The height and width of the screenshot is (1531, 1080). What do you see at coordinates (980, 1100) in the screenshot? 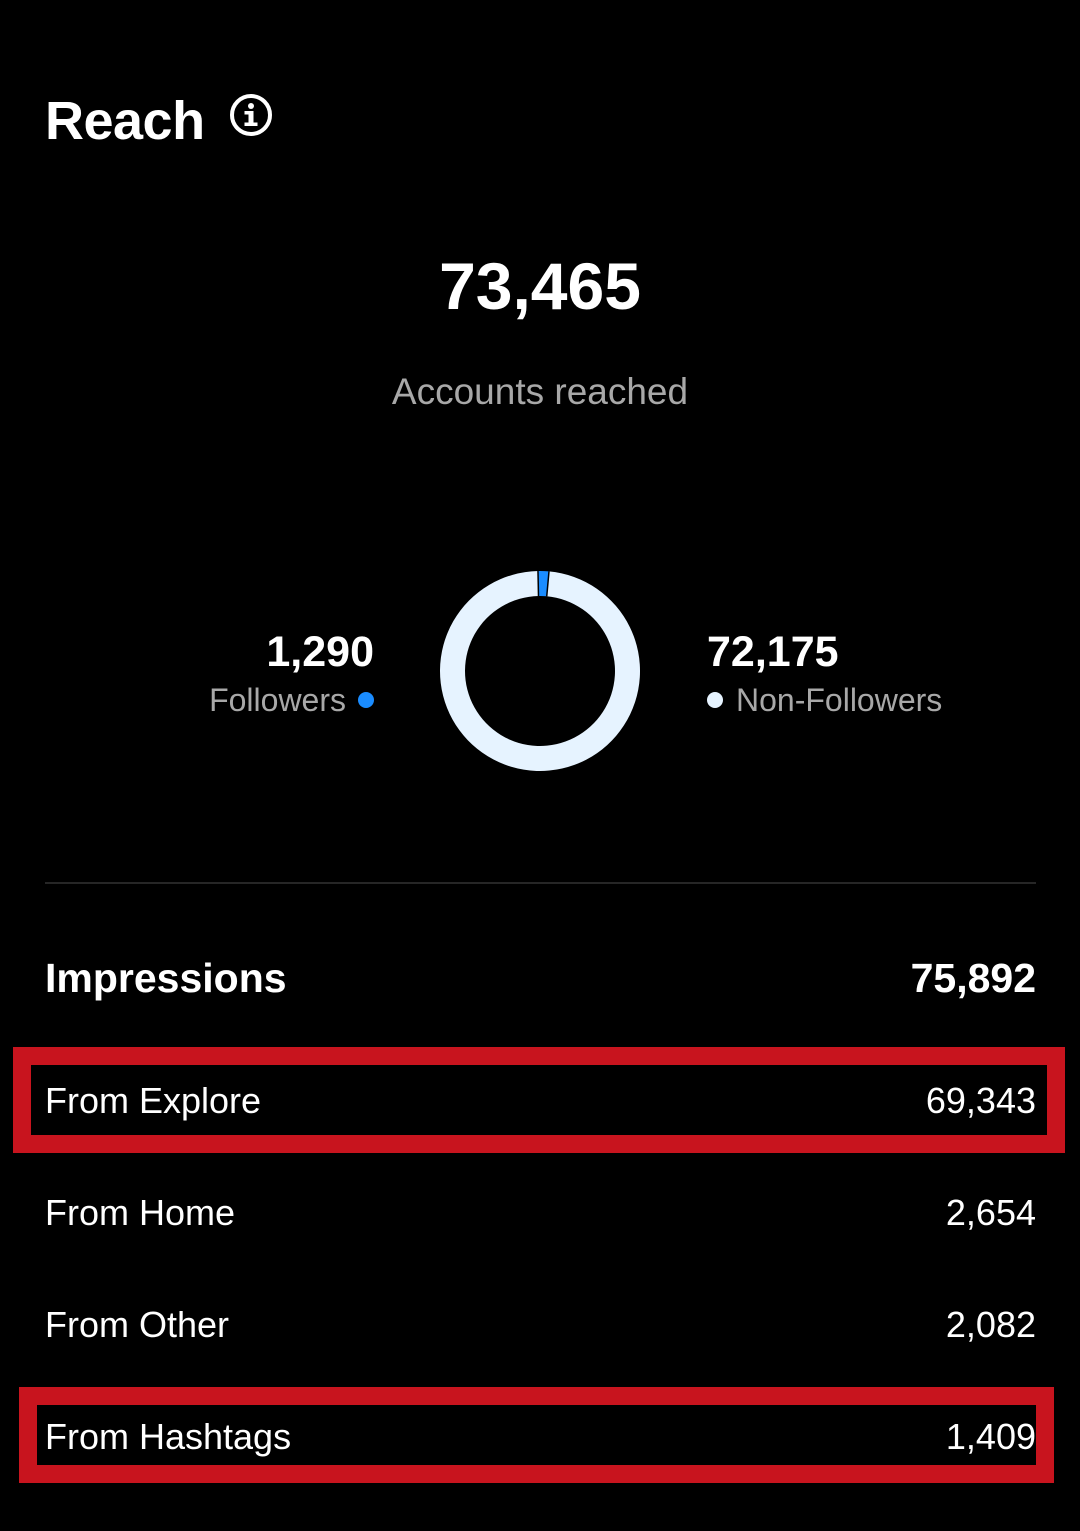
I see `source-value: 69,343` at bounding box center [980, 1100].